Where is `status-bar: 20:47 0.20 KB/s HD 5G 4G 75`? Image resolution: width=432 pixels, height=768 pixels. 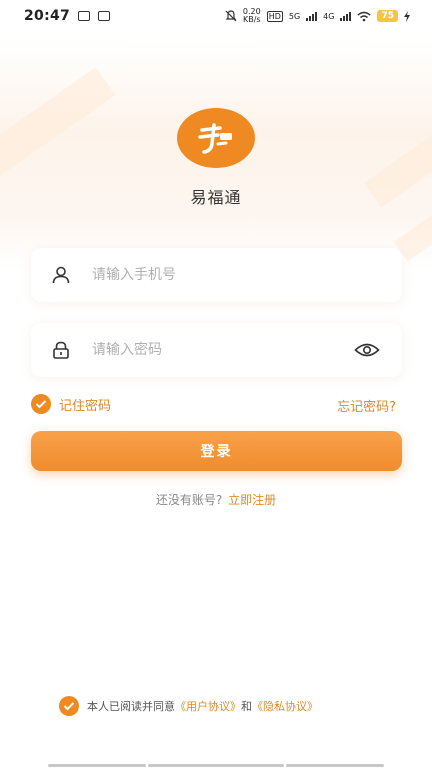 status-bar: 20:47 0.20 KB/s HD 5G 4G 75 is located at coordinates (216, 16).